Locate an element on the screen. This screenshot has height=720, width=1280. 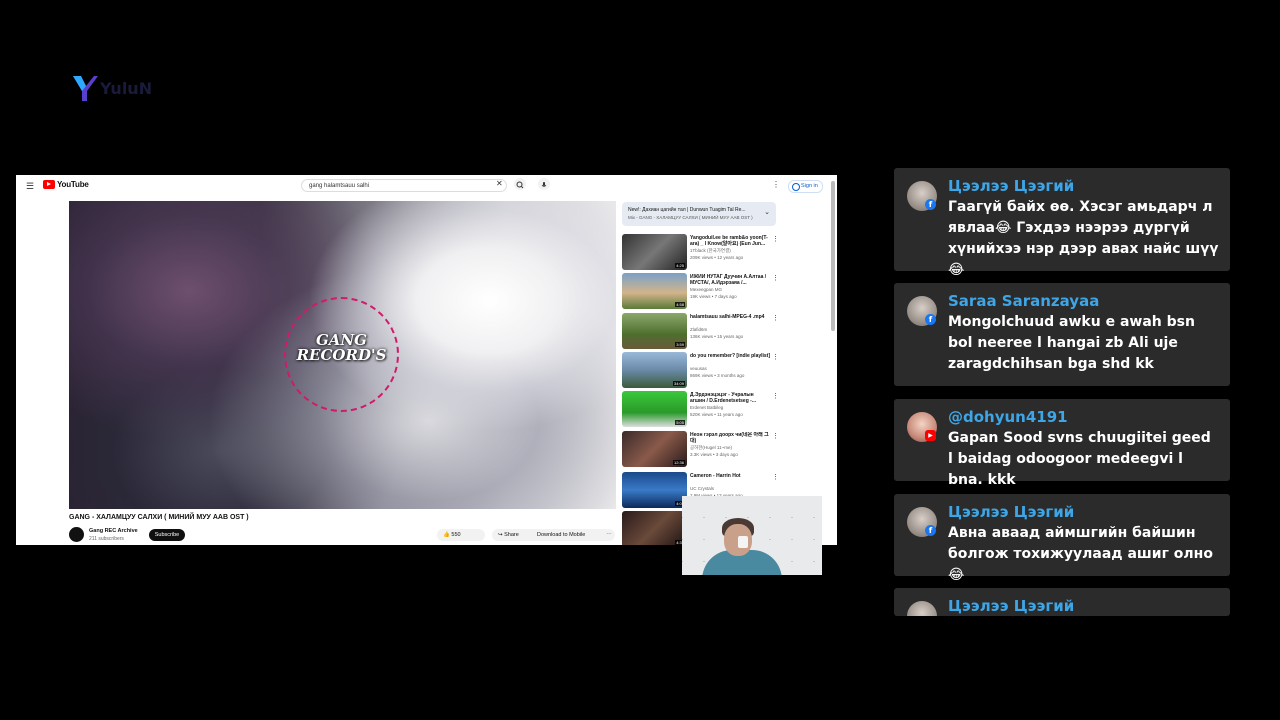
recommended-channel: Mexeegpan MG is located at coordinates (706, 289).